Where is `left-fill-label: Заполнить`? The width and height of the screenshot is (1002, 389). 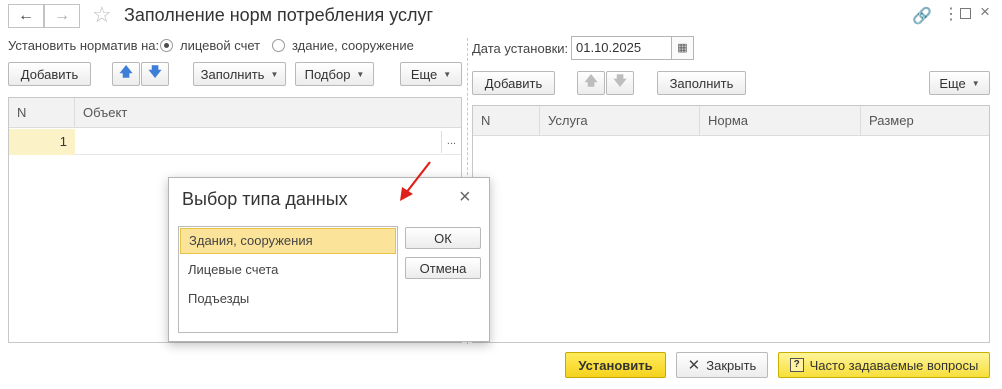
left-fill-label: Заполнить is located at coordinates (232, 74).